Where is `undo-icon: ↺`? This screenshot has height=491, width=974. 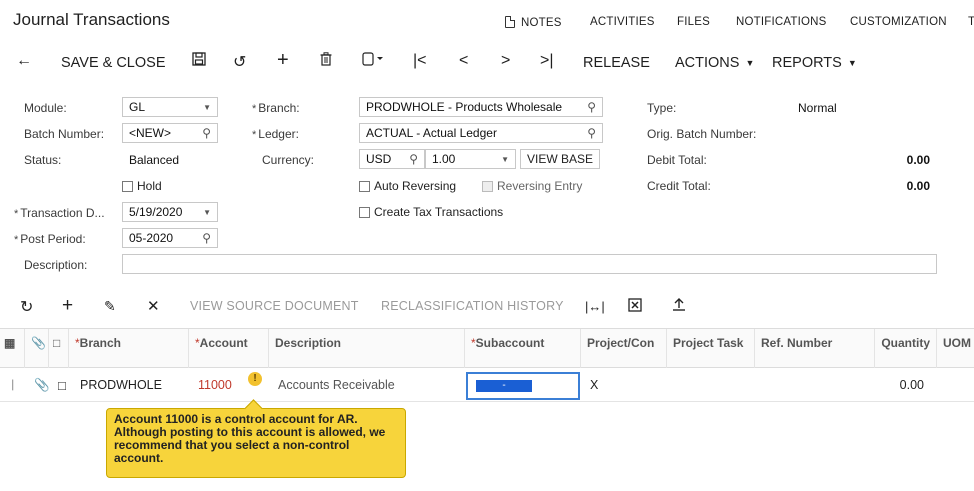
undo-icon: ↺ is located at coordinates (239, 62).